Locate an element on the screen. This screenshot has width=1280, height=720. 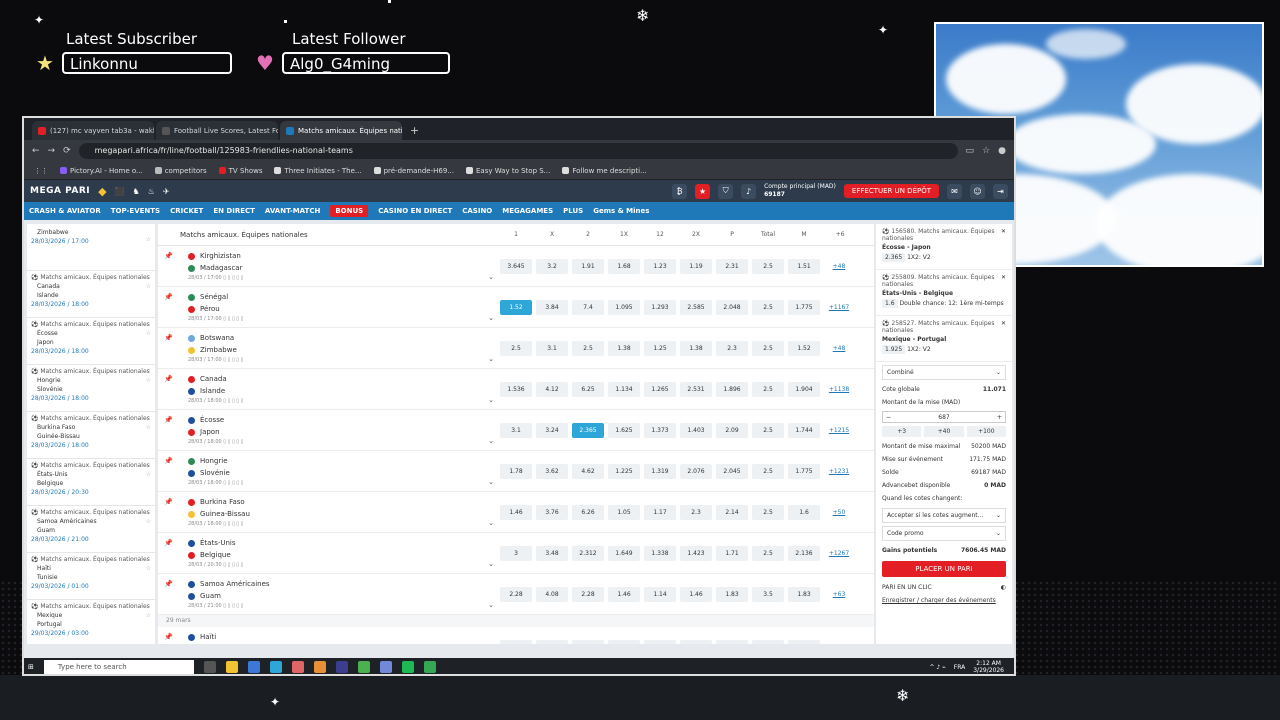
place-bet-button: PLACER UN PARI is located at coordinates (944, 569).